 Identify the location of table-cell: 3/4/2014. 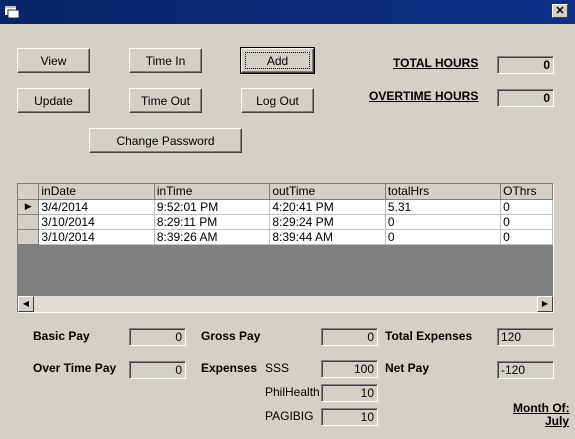
(96, 207).